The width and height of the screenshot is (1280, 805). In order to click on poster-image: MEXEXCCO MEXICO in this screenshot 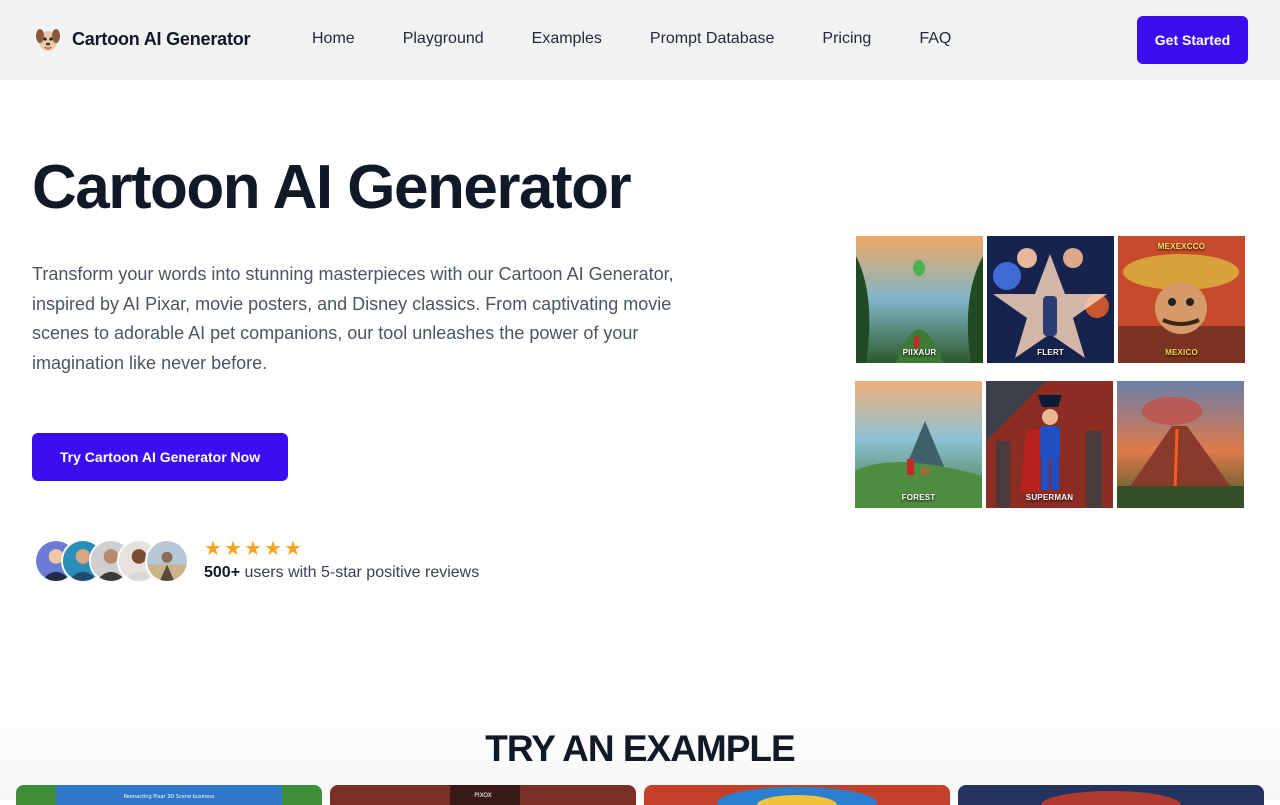, I will do `click(1181, 299)`.